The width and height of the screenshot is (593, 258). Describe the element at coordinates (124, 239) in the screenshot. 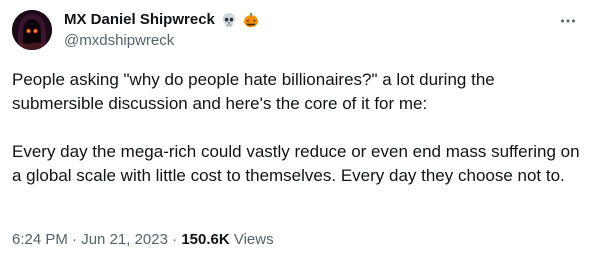

I see `tweet-date: Jun 21, 2023` at that location.